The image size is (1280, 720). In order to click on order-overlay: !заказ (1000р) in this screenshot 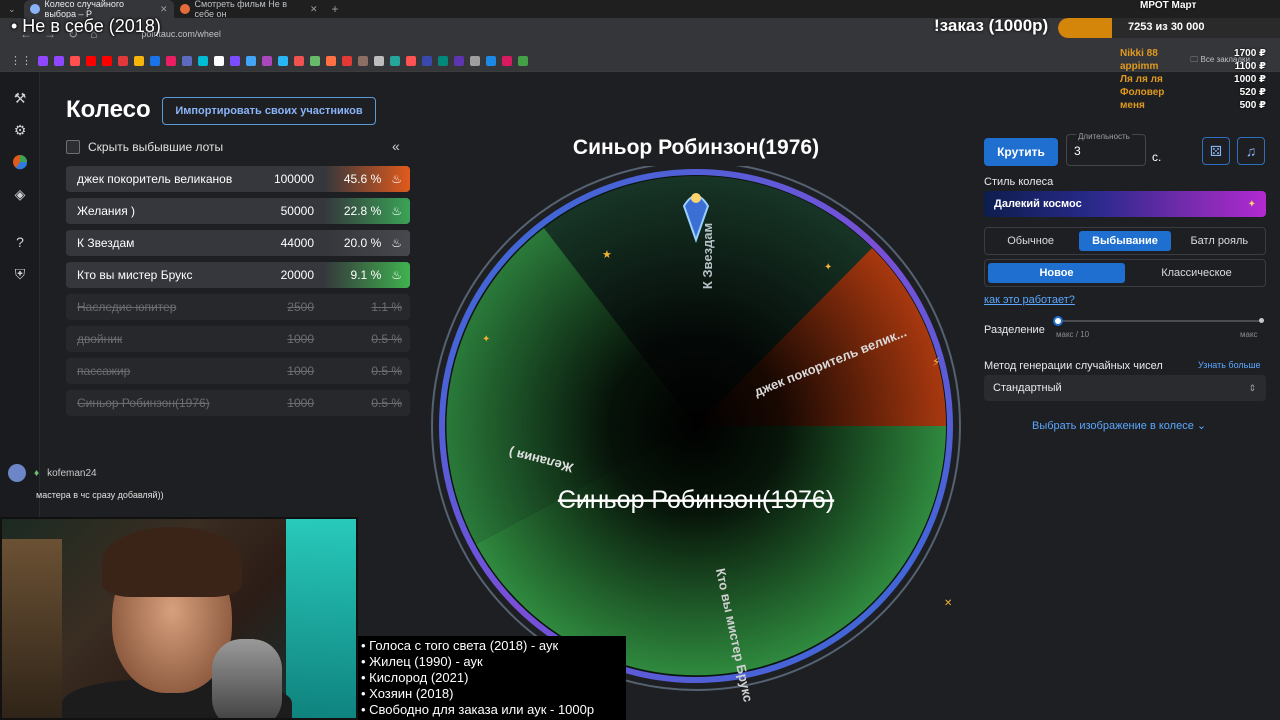, I will do `click(991, 25)`.